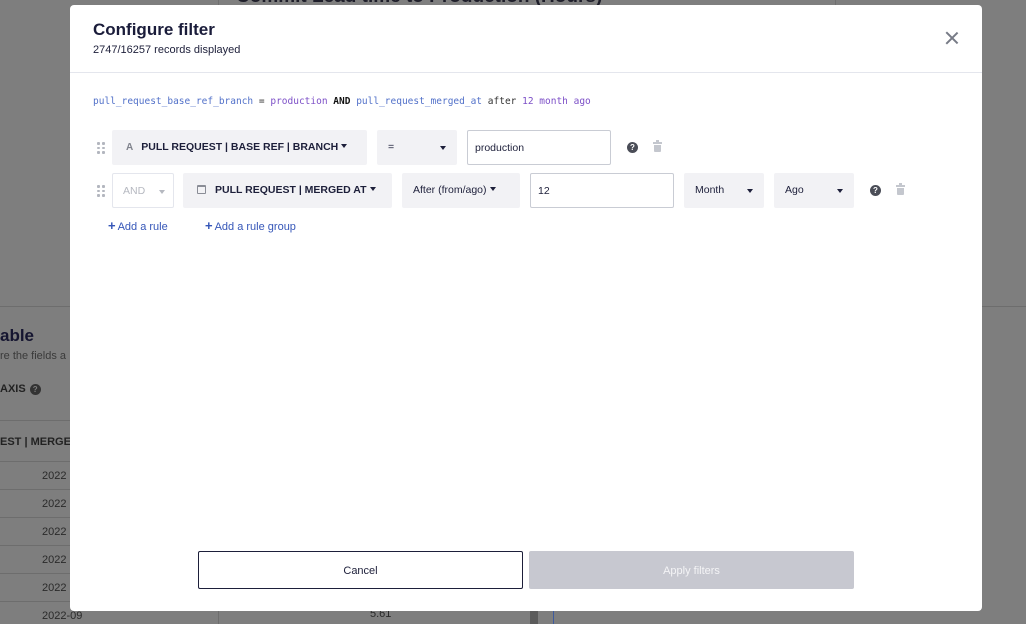 The image size is (1026, 624). What do you see at coordinates (255, 227) in the screenshot?
I see `add-group-label: Add a rule group` at bounding box center [255, 227].